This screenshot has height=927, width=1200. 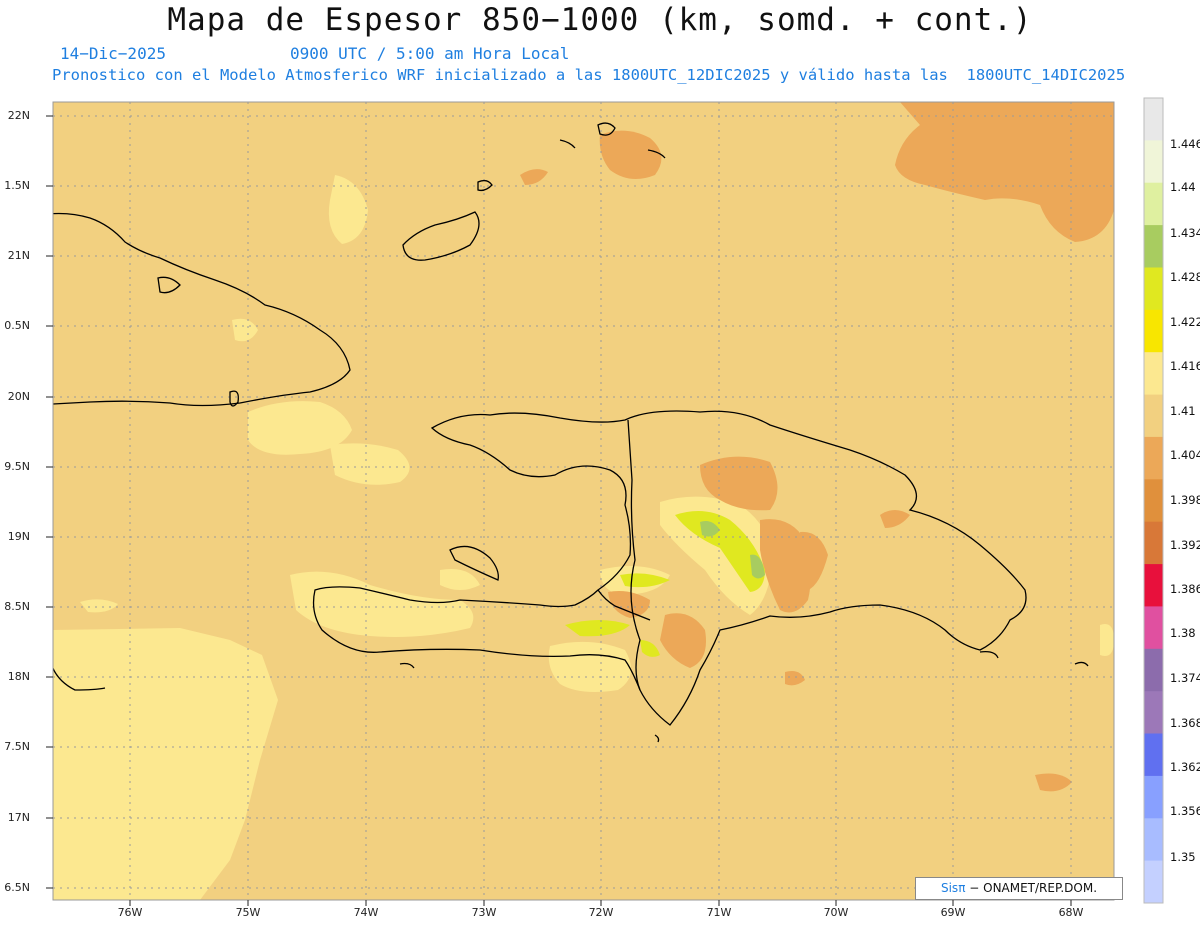 I want to click on credit-brand: Sisπ, so click(x=953, y=888).